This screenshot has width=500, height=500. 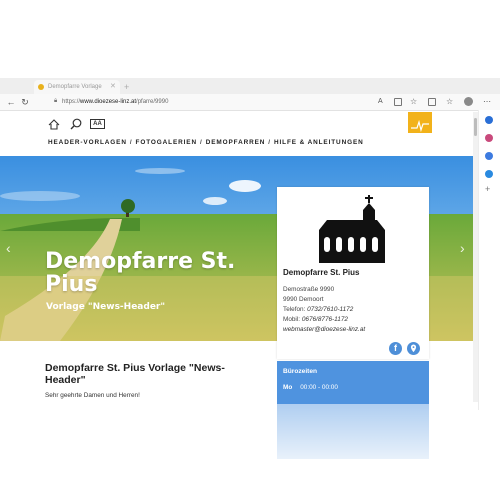 What do you see at coordinates (398, 102) in the screenshot?
I see `immersive-reader-icon` at bounding box center [398, 102].